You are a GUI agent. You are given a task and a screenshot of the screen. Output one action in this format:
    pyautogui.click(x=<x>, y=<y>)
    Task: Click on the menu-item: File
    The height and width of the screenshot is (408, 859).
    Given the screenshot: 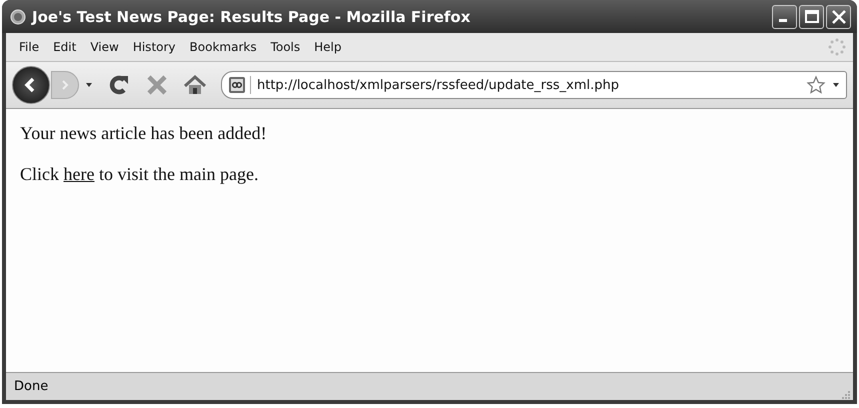 What is the action you would take?
    pyautogui.click(x=29, y=47)
    